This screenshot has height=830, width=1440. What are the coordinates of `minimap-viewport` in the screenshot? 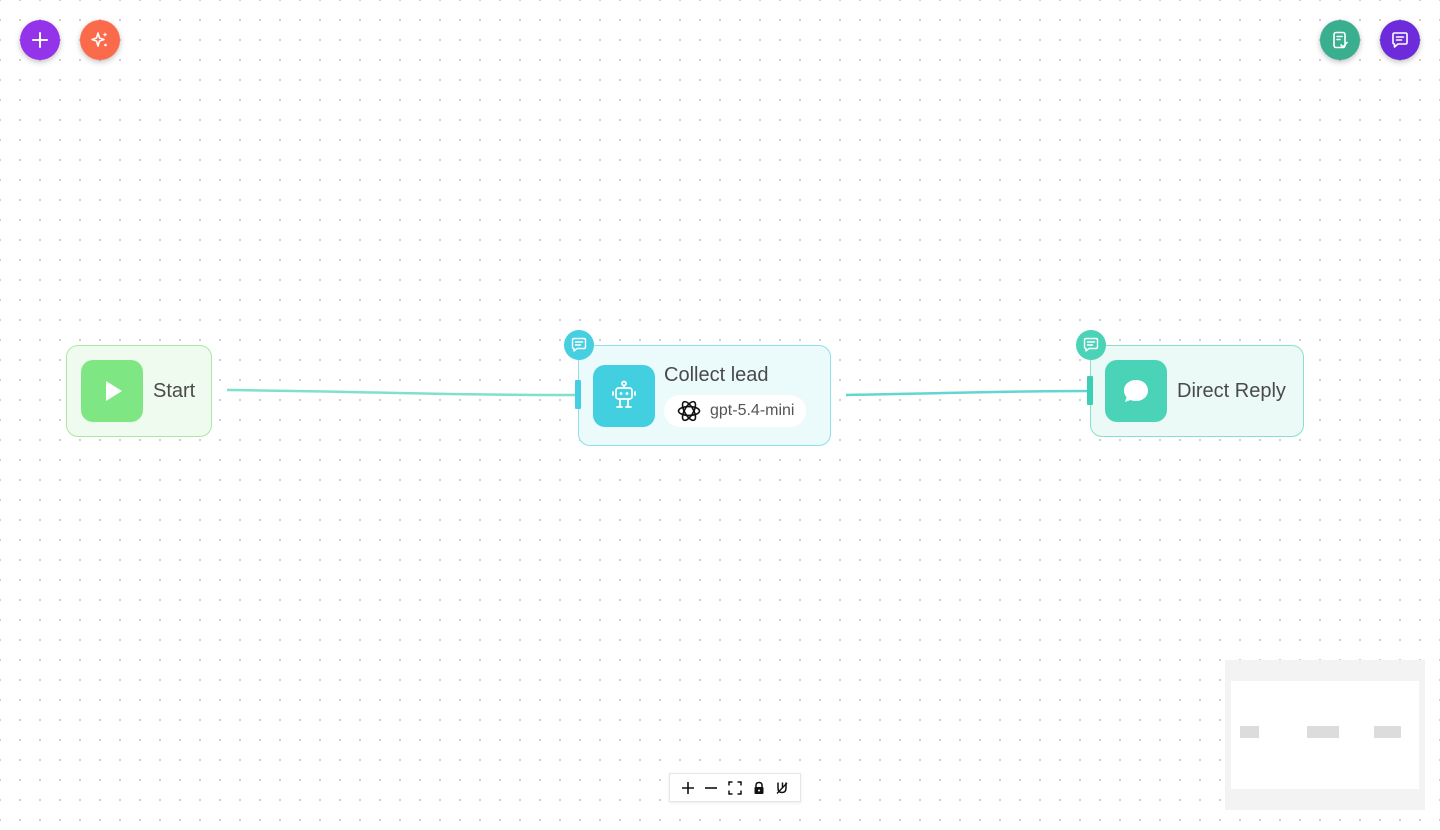 It's located at (1325, 735).